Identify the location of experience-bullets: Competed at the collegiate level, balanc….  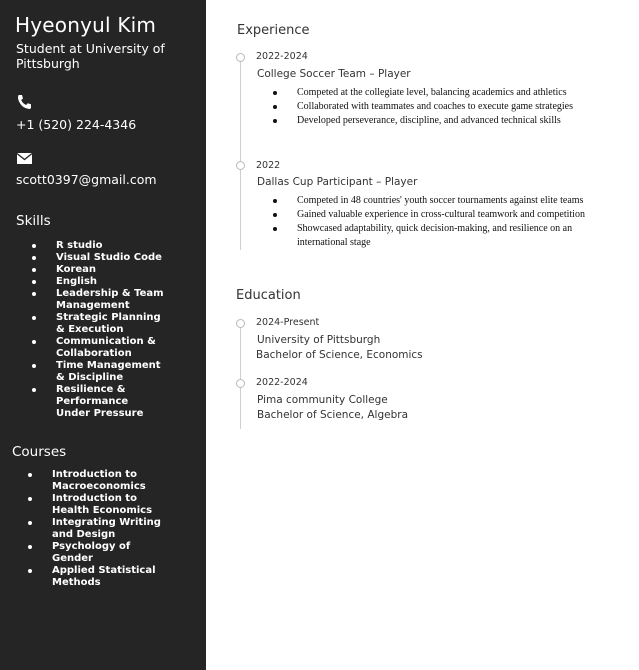
(435, 107).